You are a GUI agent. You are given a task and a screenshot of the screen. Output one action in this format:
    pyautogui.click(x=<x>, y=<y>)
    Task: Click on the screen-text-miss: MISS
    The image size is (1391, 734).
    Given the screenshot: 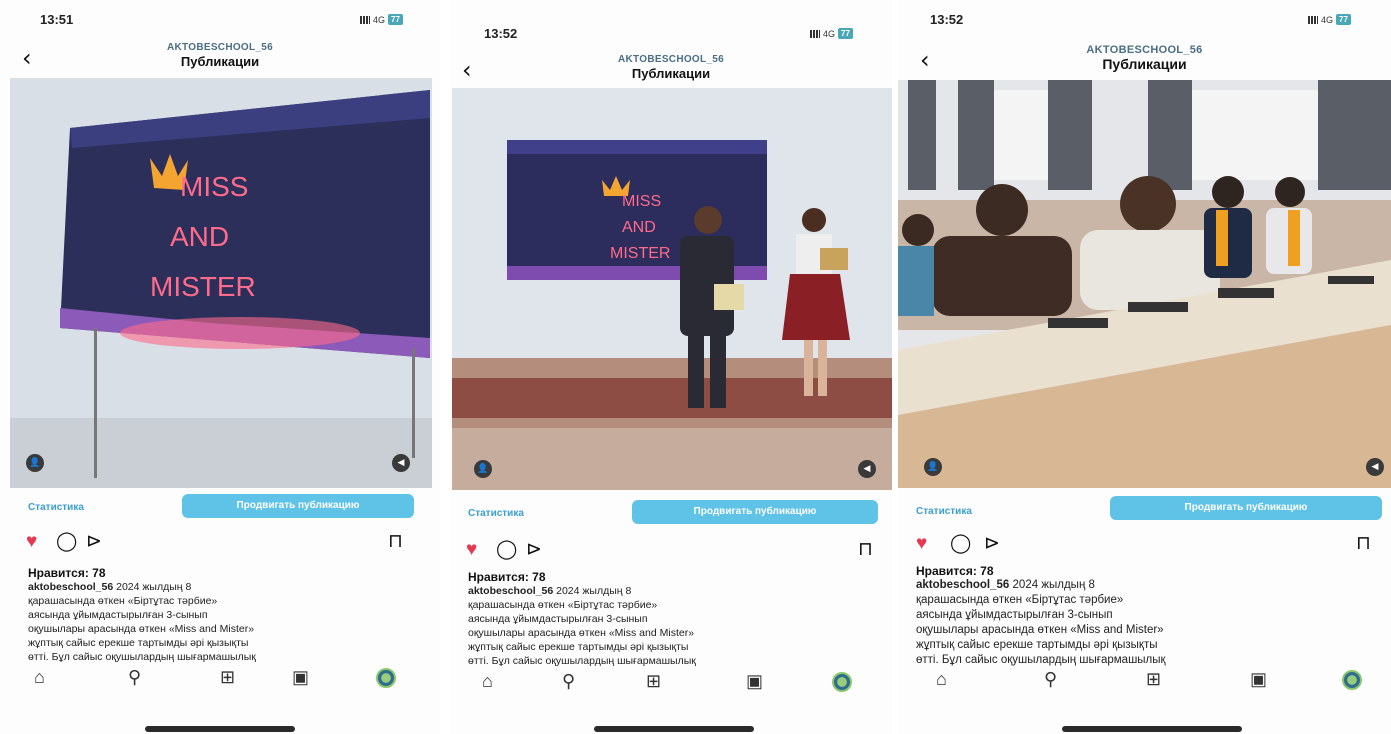 What is the action you would take?
    pyautogui.click(x=641, y=201)
    